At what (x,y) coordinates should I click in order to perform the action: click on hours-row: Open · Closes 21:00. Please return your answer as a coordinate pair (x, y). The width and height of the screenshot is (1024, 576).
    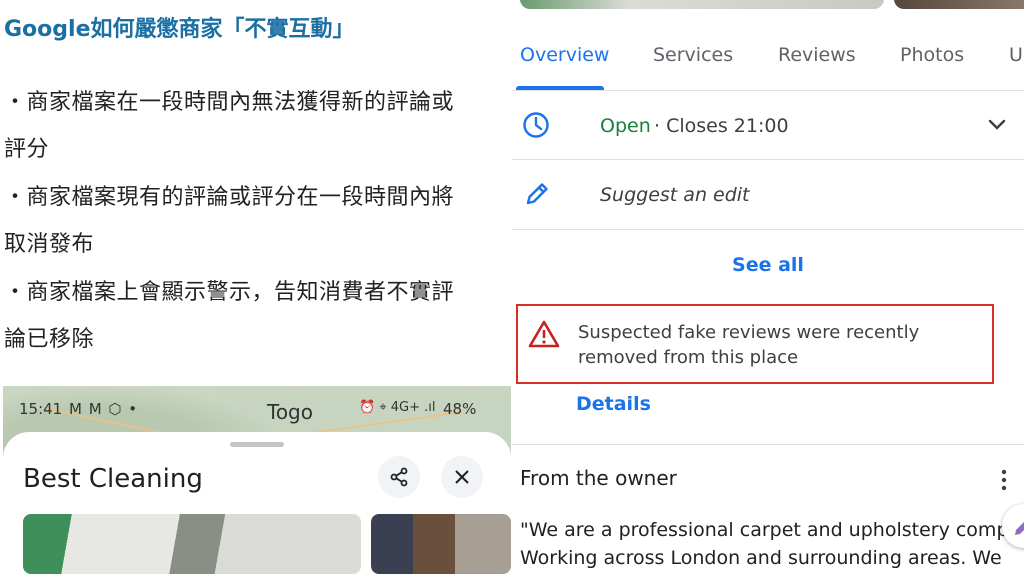
    Looking at the image, I should click on (768, 125).